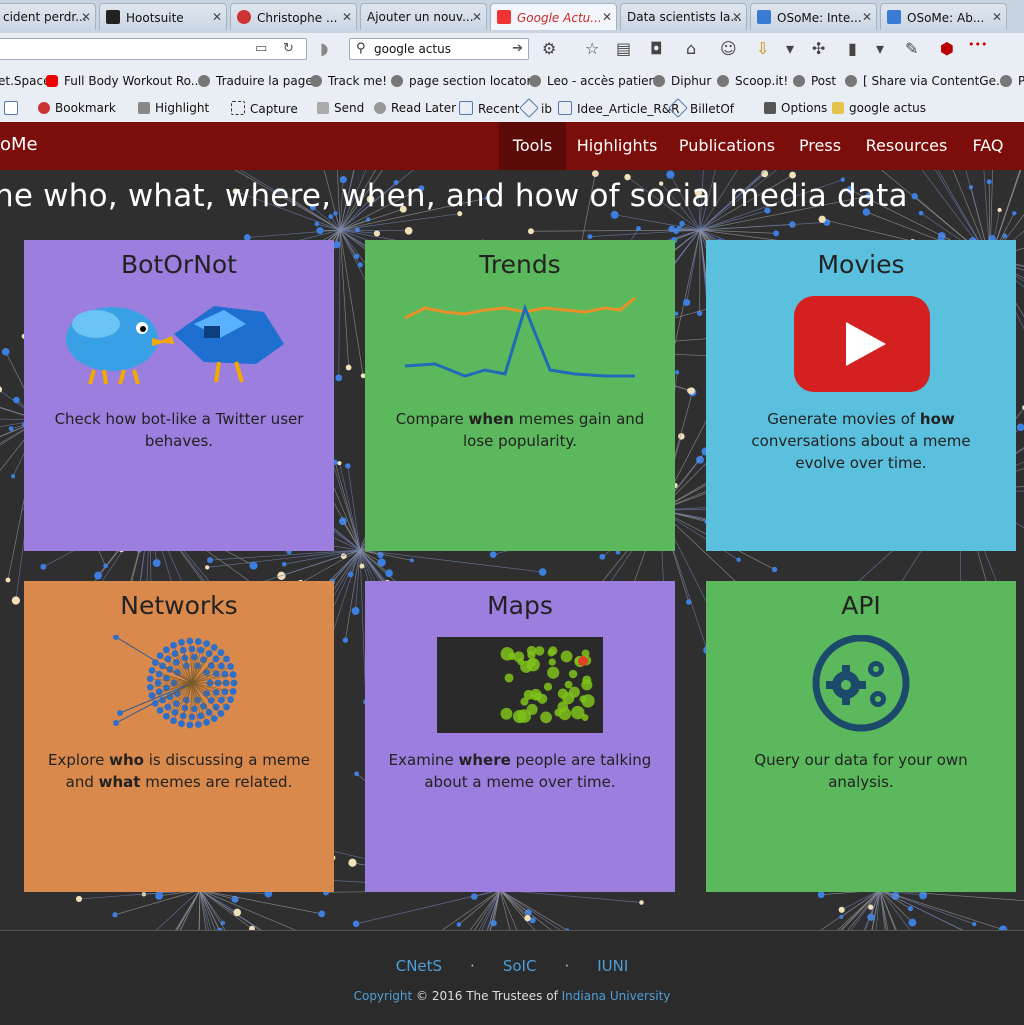  Describe the element at coordinates (947, 49) in the screenshot. I see `ublock-icon: ⬢` at that location.